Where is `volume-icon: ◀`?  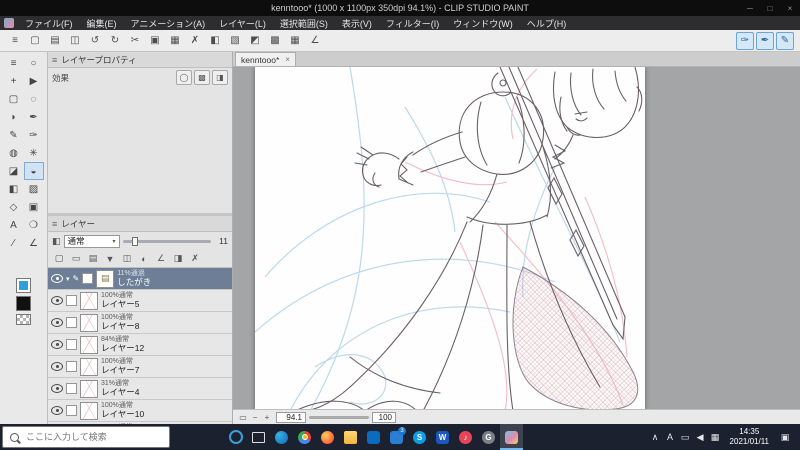
volume-icon: ◀ is located at coordinates (700, 437).